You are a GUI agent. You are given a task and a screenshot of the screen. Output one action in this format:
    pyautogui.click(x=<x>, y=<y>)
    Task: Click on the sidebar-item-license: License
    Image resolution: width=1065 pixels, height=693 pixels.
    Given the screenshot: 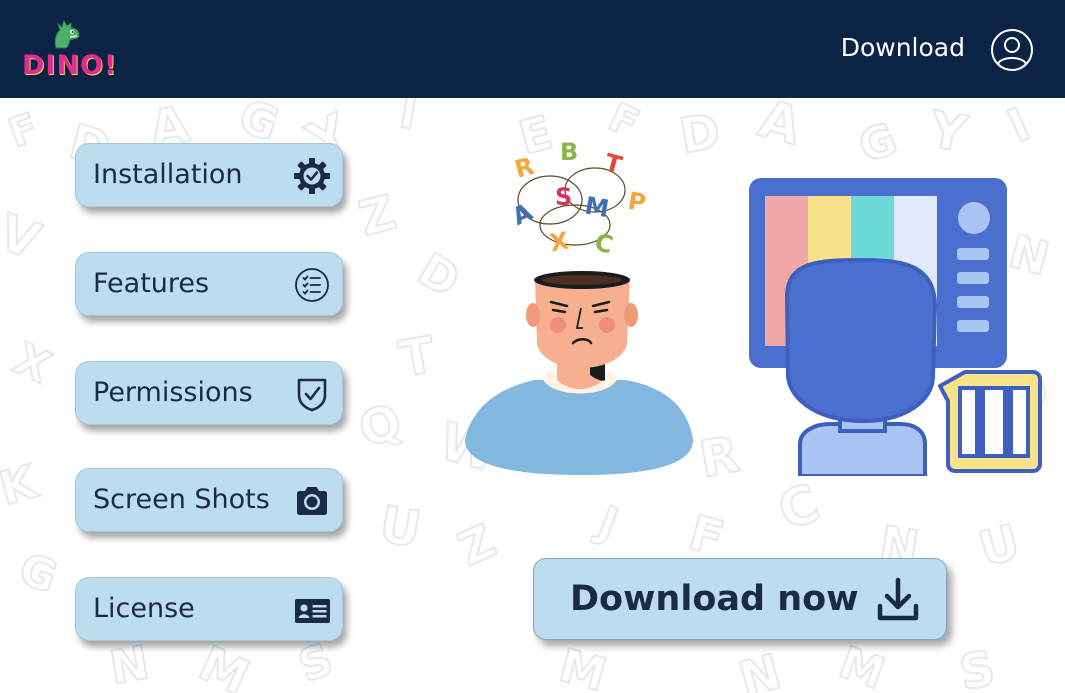 What is the action you would take?
    pyautogui.click(x=209, y=609)
    